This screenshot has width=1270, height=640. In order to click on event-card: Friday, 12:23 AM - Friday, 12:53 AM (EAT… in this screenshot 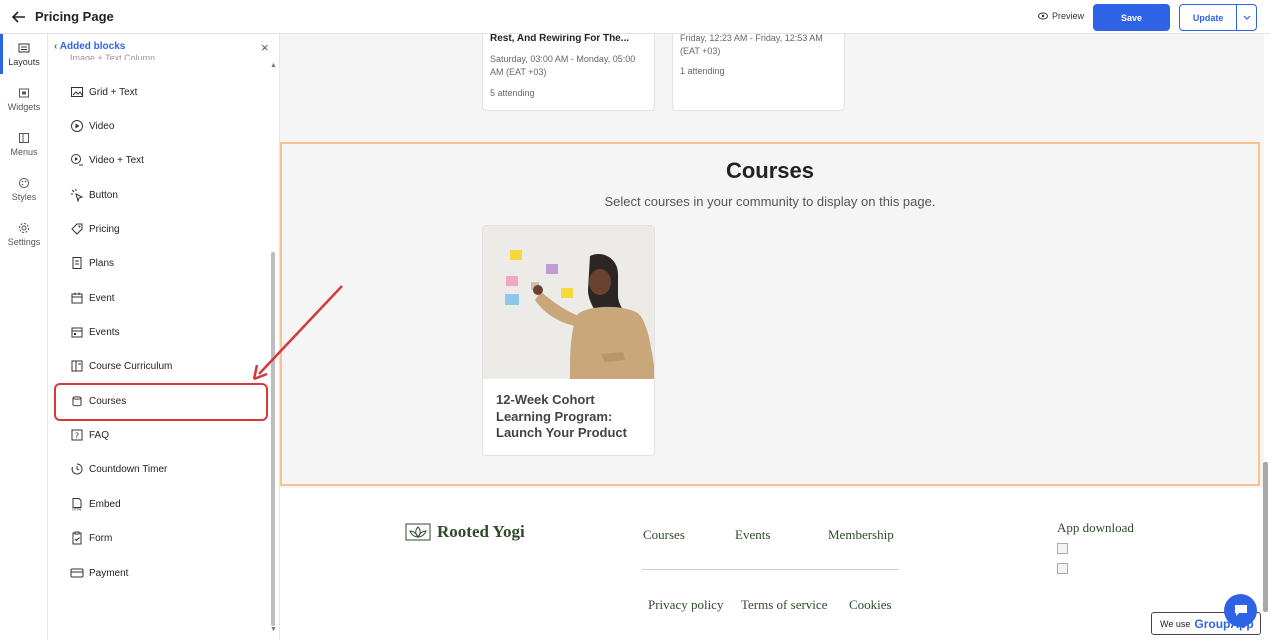, I will do `click(758, 72)`.